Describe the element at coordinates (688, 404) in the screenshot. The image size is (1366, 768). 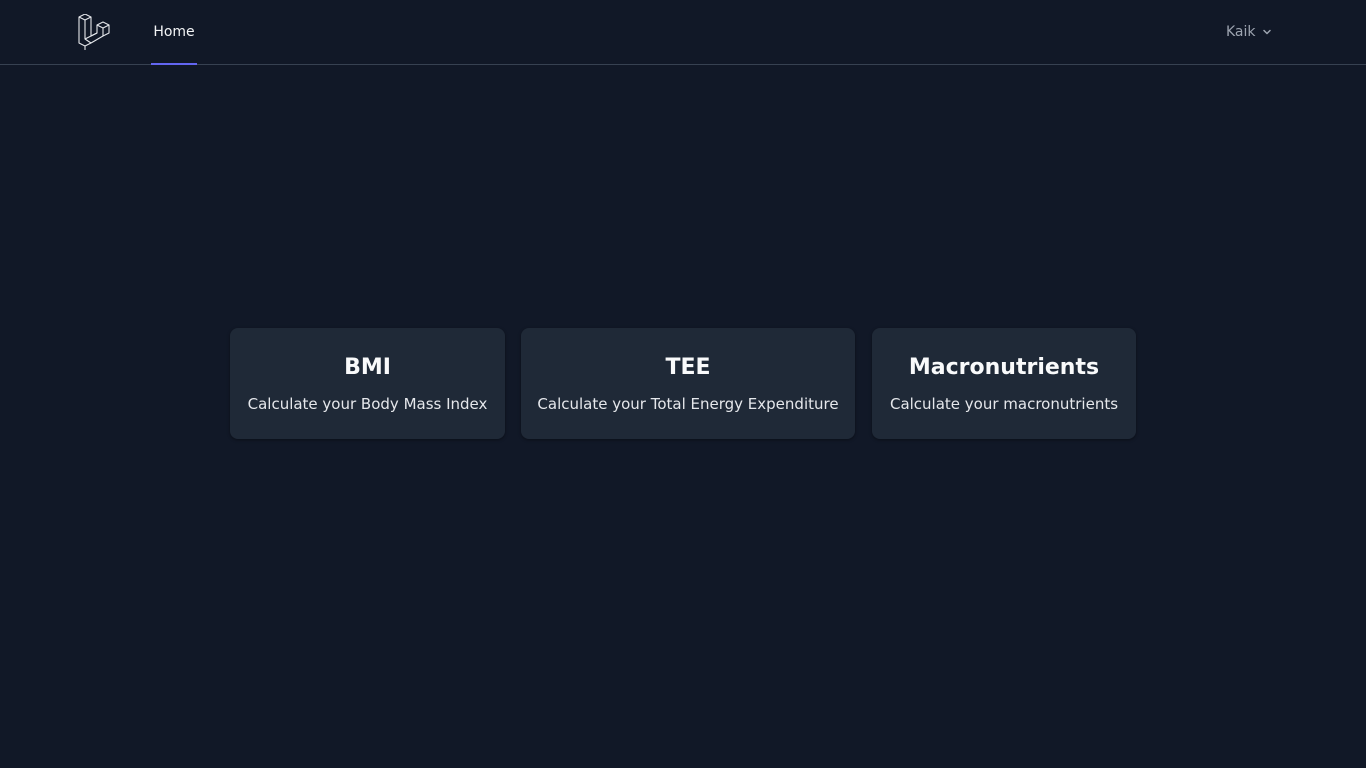
I see `card-description: Calculate your Total Energy Expenditure` at that location.